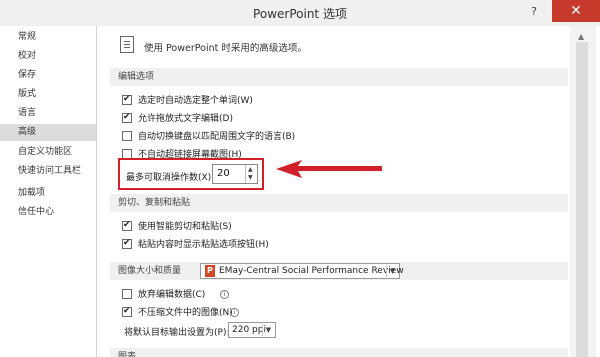 The image size is (600, 357). What do you see at coordinates (534, 12) in the screenshot?
I see `help-button: ?` at bounding box center [534, 12].